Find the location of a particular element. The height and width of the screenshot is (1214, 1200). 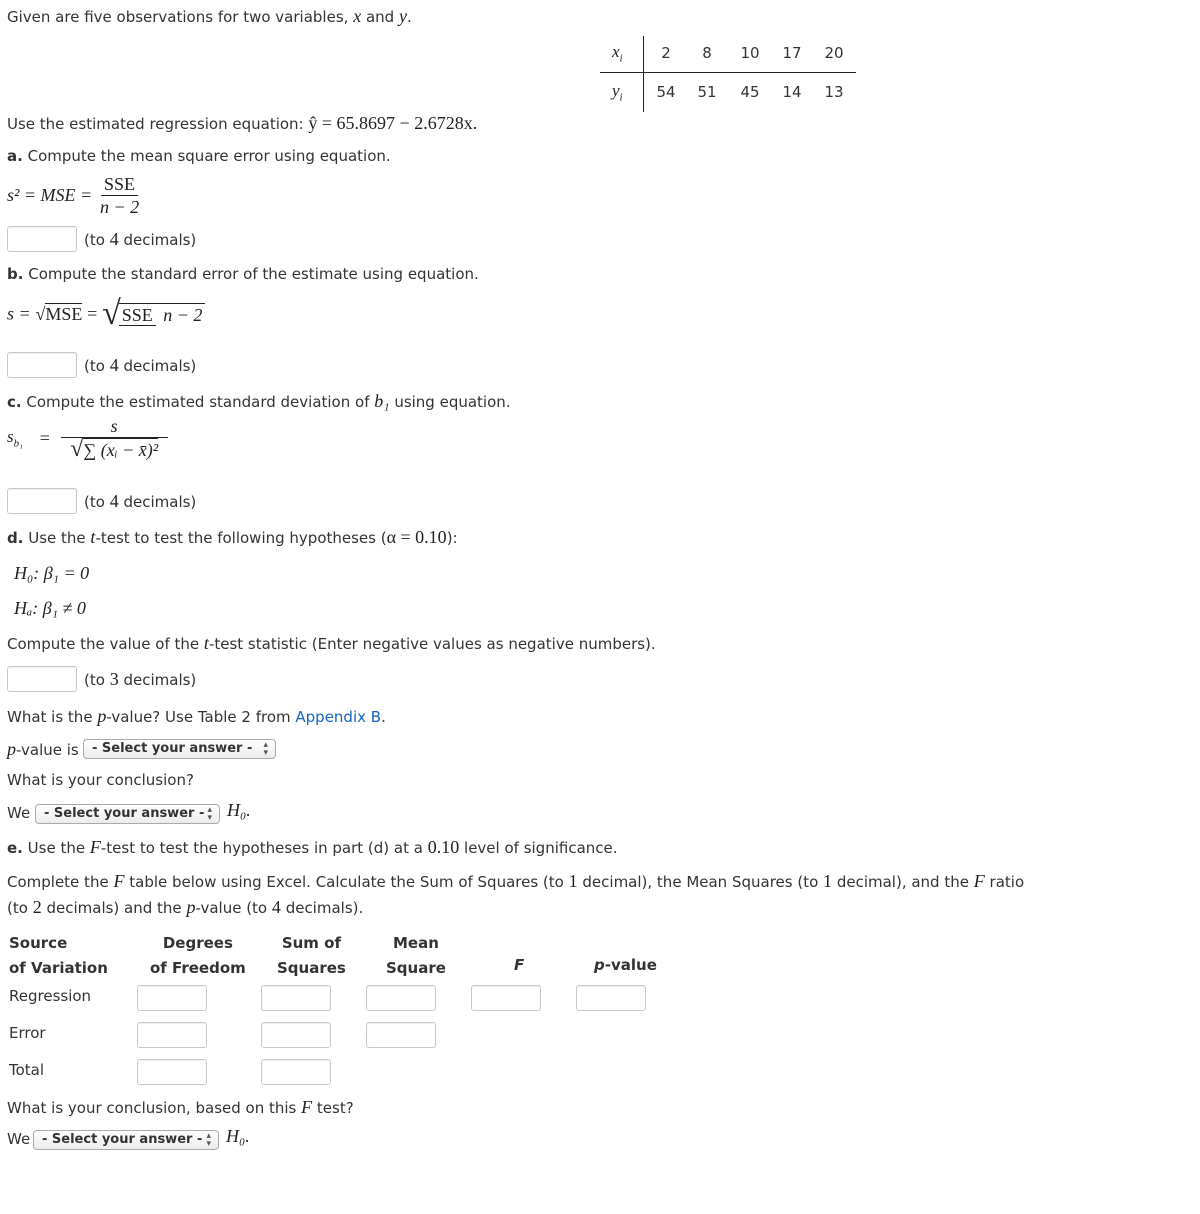

part-c-formula: sb₁ = s √∑ (xᵢ − x̄)² is located at coordinates (87, 438).